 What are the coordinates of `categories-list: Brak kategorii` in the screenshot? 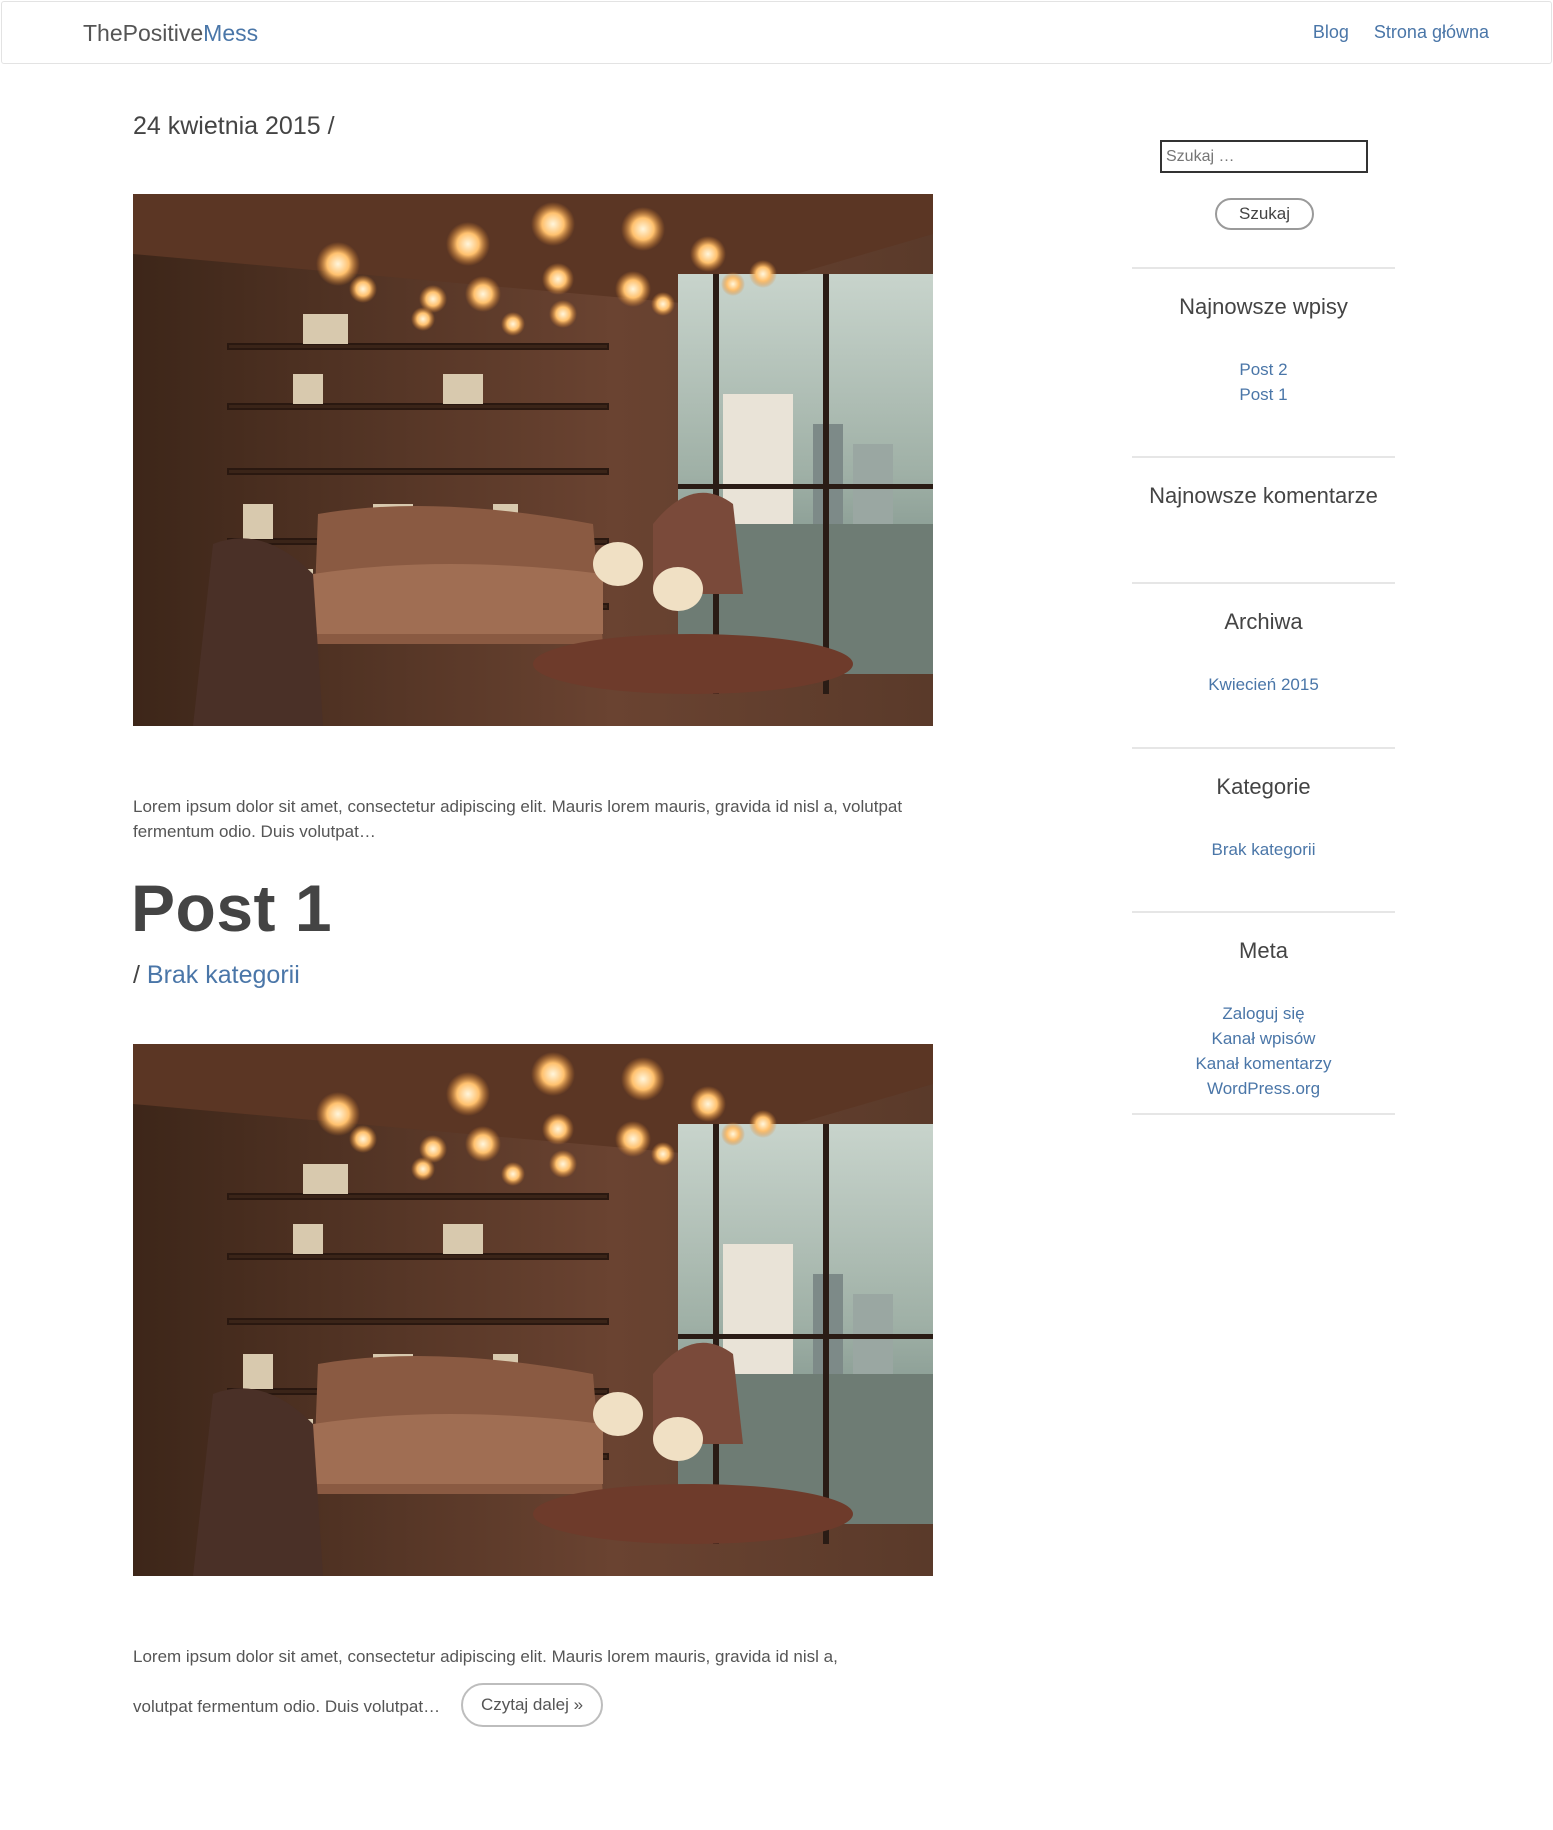 It's located at (1263, 849).